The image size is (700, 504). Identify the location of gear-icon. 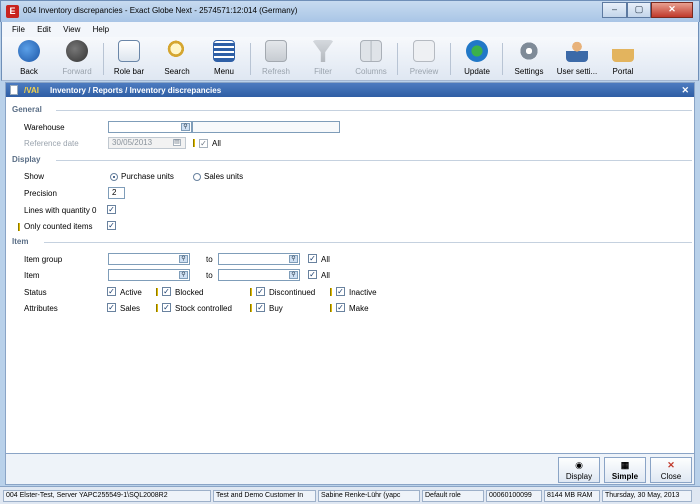
(529, 51).